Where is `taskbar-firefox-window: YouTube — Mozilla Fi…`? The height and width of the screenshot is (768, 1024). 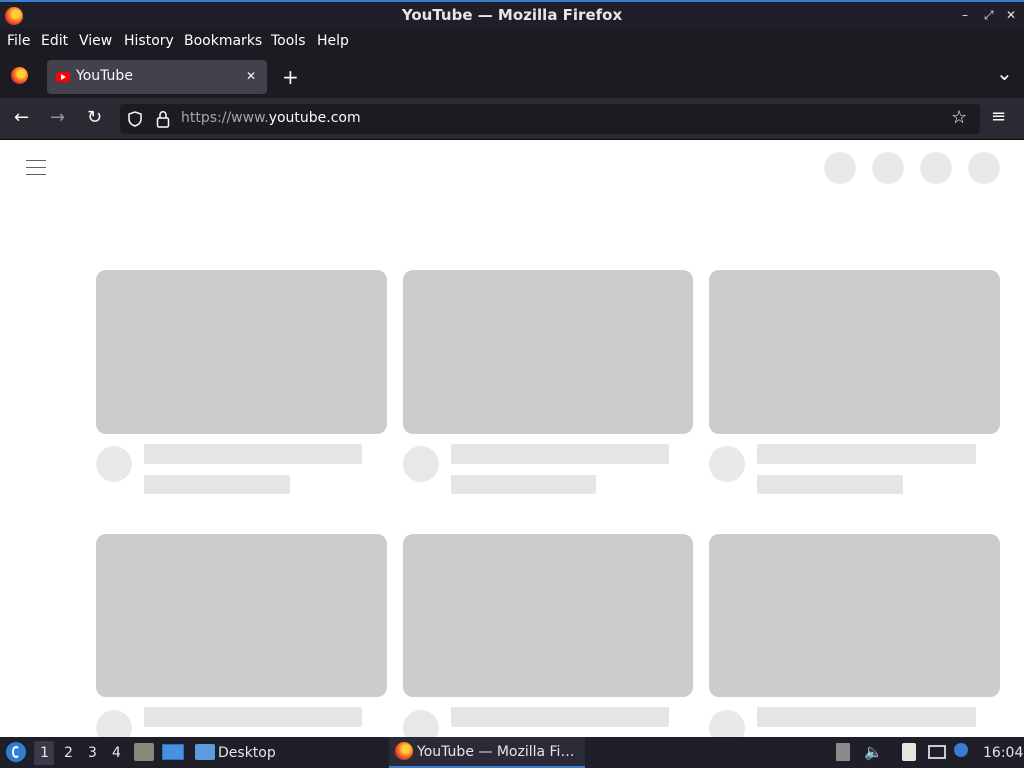
taskbar-firefox-window: YouTube — Mozilla Fi… is located at coordinates (487, 752).